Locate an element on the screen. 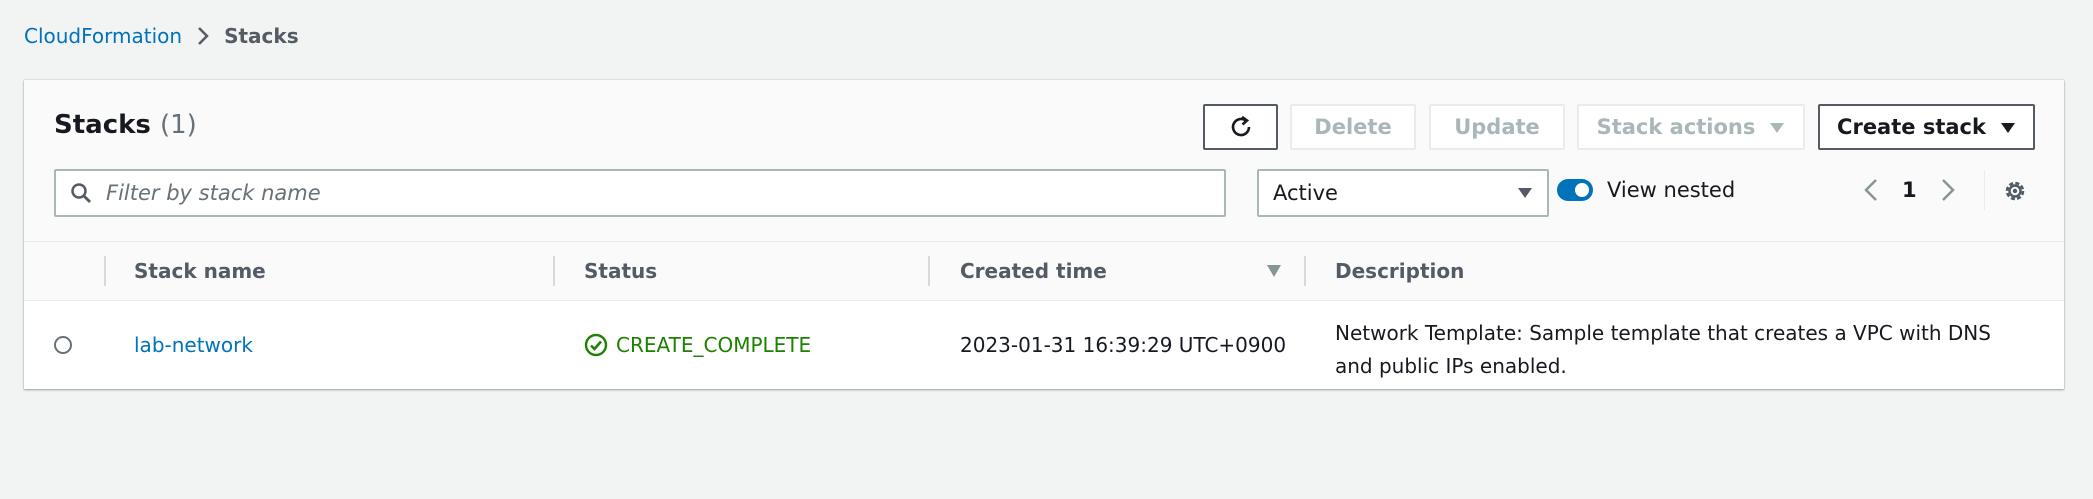 Image resolution: width=2093 pixels, height=499 pixels. page-title: Stacks (1) is located at coordinates (125, 125).